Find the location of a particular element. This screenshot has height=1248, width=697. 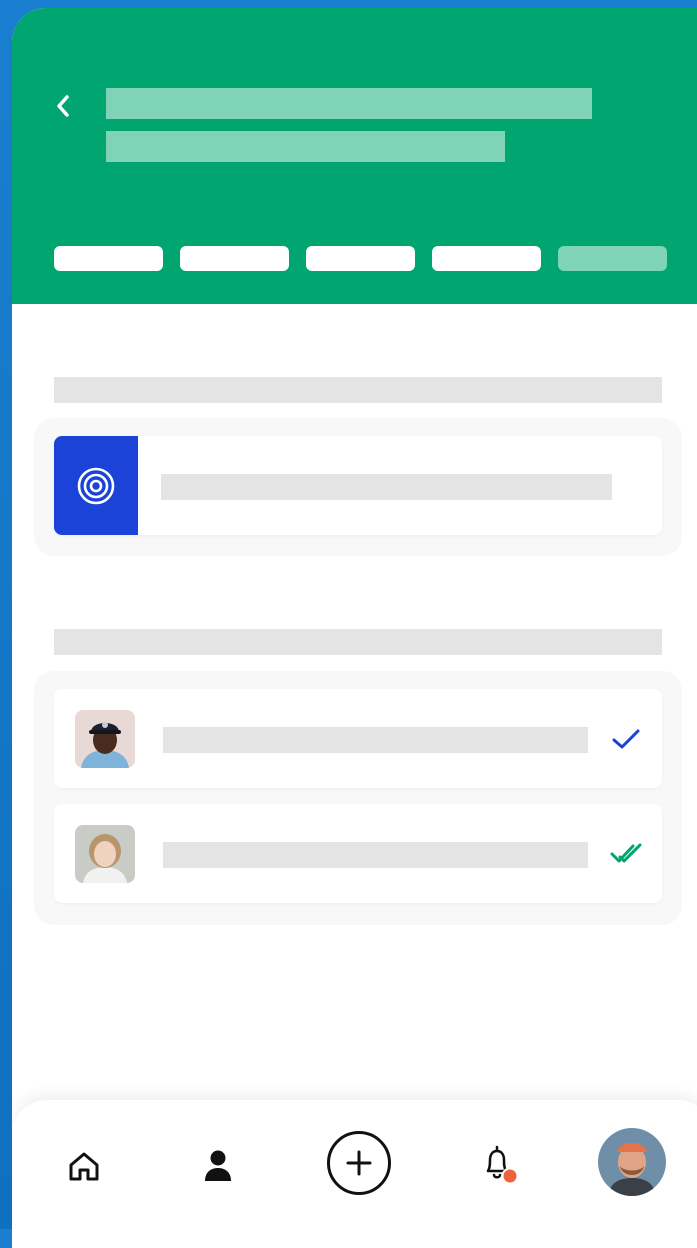

nav-user-avatar is located at coordinates (632, 1162).